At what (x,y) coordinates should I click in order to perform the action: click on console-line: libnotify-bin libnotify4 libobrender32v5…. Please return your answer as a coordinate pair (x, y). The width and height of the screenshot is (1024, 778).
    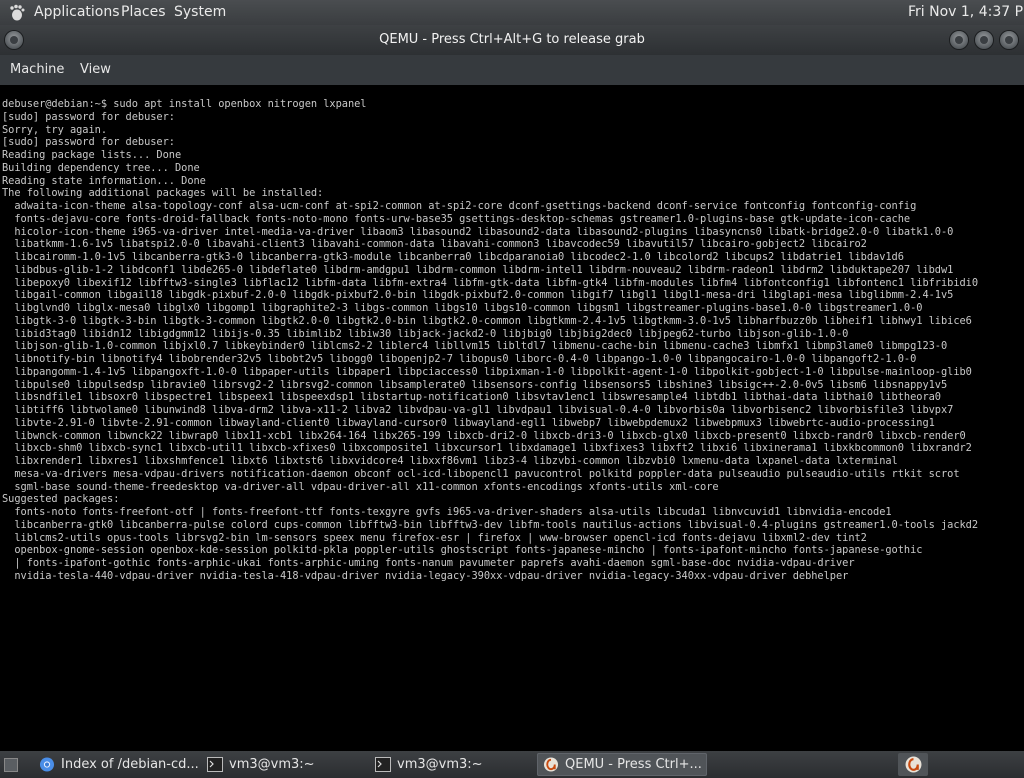
    Looking at the image, I should click on (459, 359).